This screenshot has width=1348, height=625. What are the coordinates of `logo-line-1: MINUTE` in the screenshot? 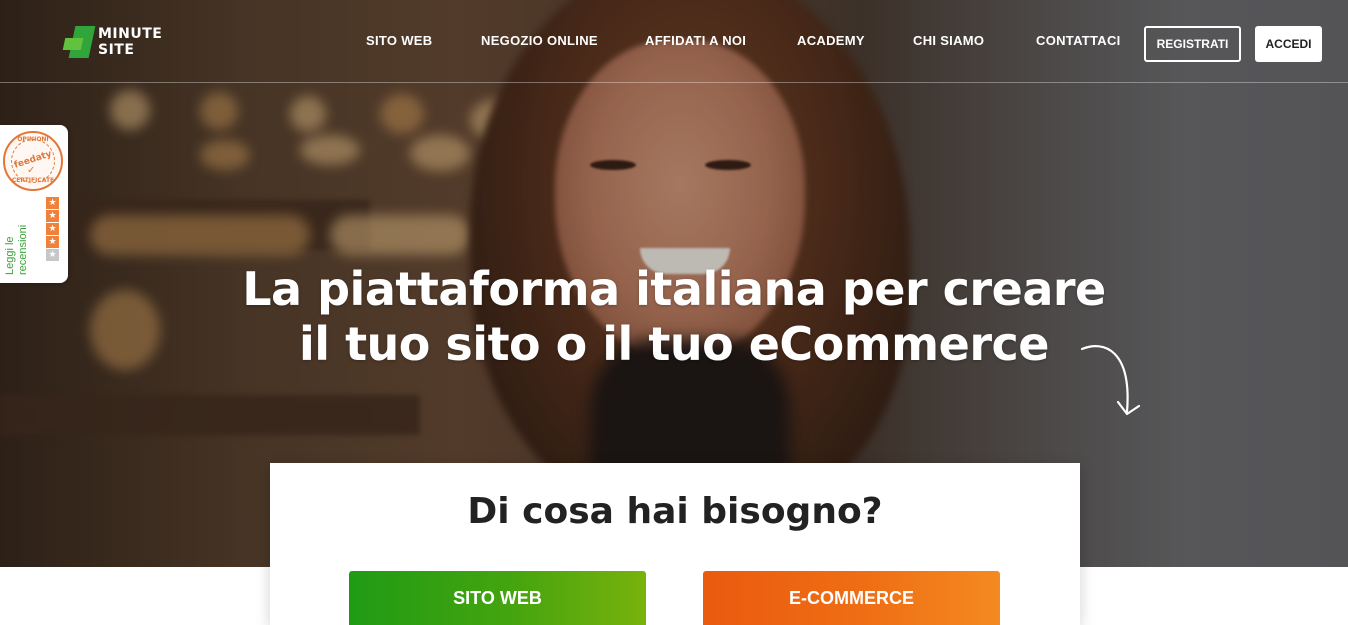 It's located at (130, 34).